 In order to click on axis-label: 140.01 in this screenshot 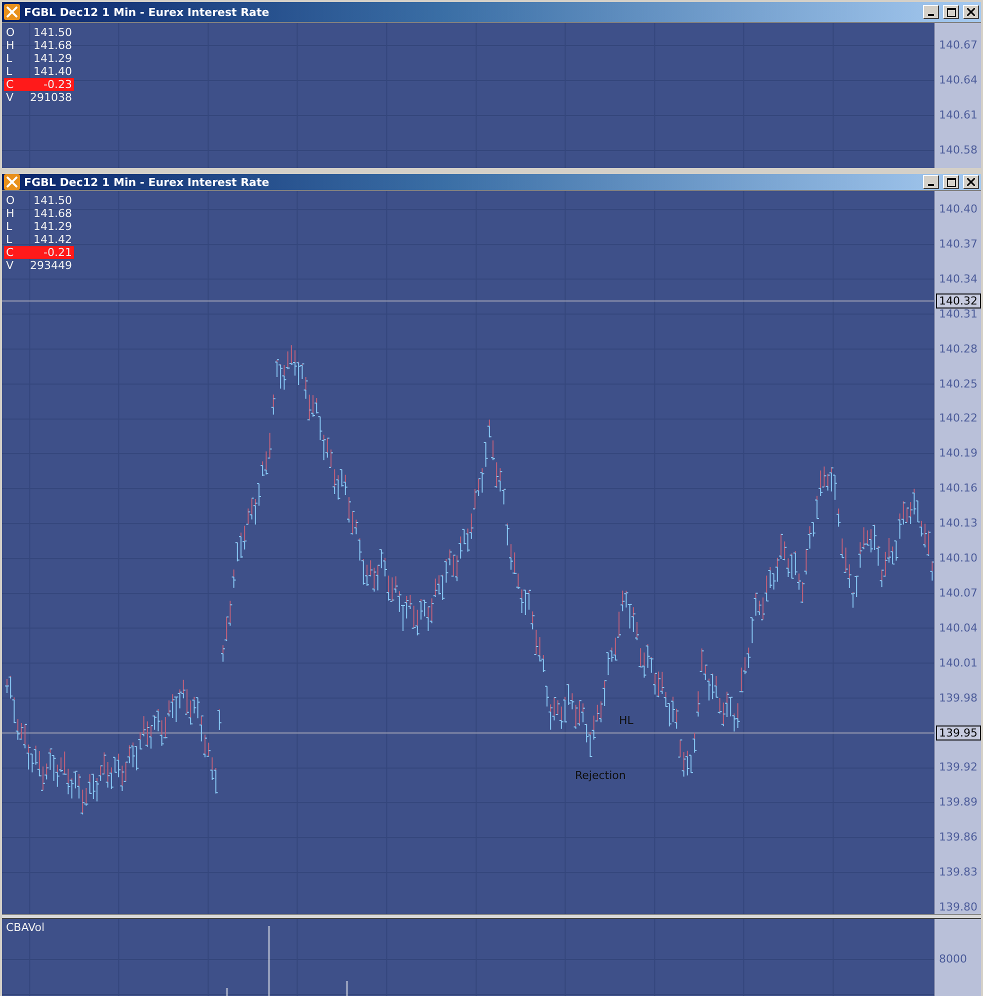, I will do `click(958, 663)`.